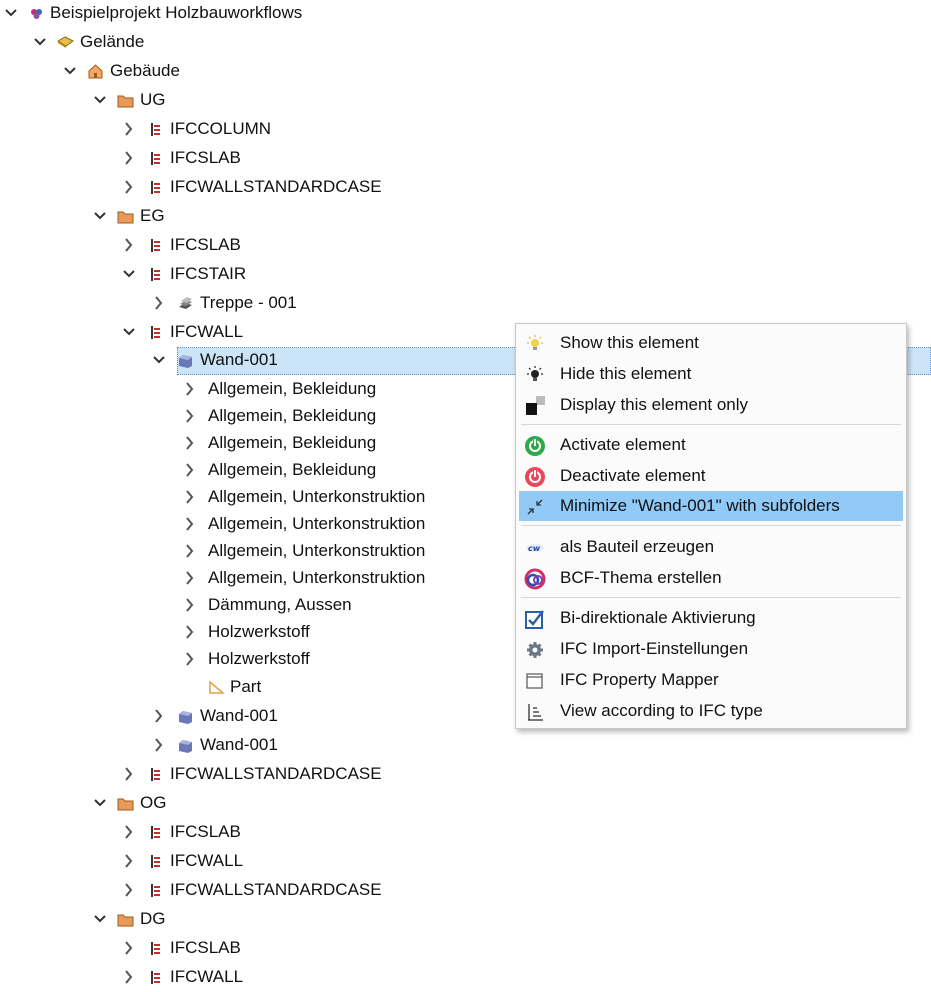 The image size is (931, 992). I want to click on tree-label: Dämmung, Aussen, so click(280, 604).